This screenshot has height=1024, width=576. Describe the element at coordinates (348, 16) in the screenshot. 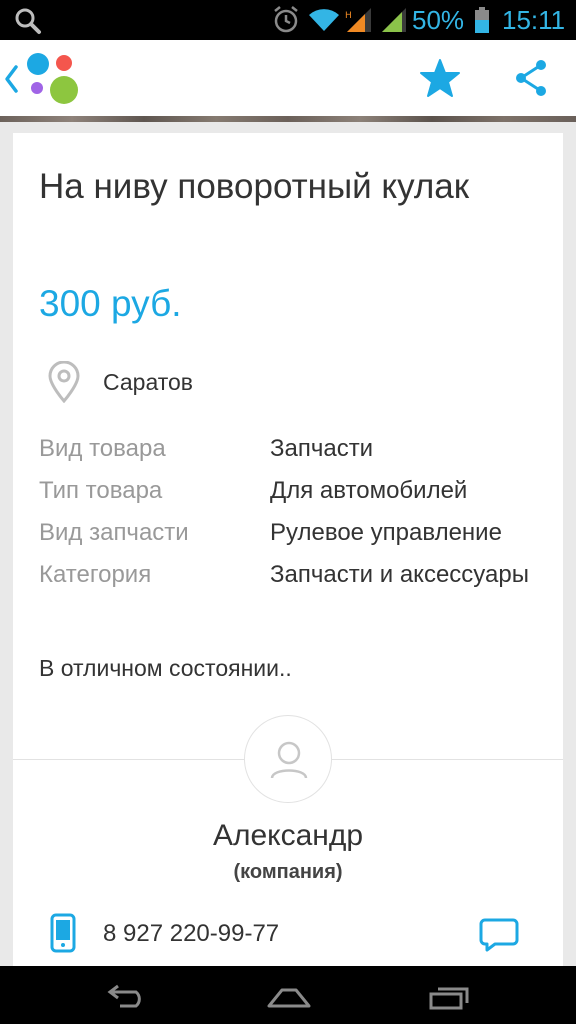

I see `svg-text: H` at that location.